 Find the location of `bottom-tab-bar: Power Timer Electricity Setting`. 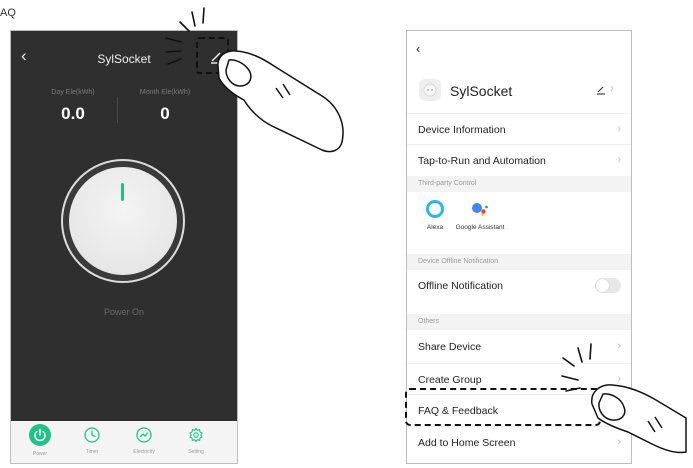

bottom-tab-bar: Power Timer Electricity Setting is located at coordinates (124, 442).